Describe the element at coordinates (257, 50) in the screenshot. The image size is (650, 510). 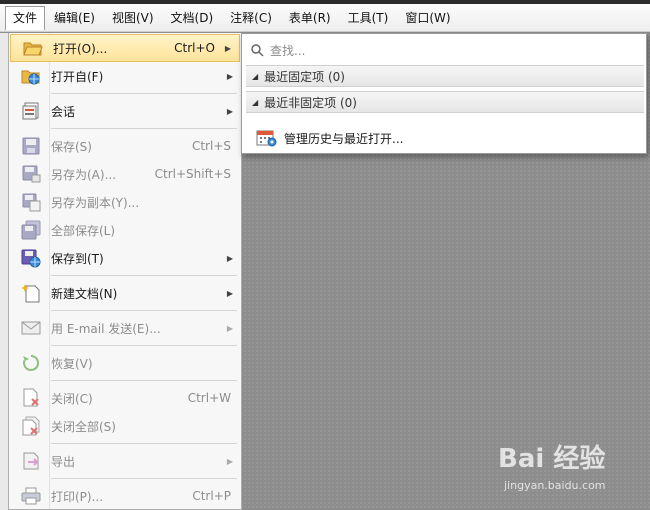
I see `search-icon` at that location.